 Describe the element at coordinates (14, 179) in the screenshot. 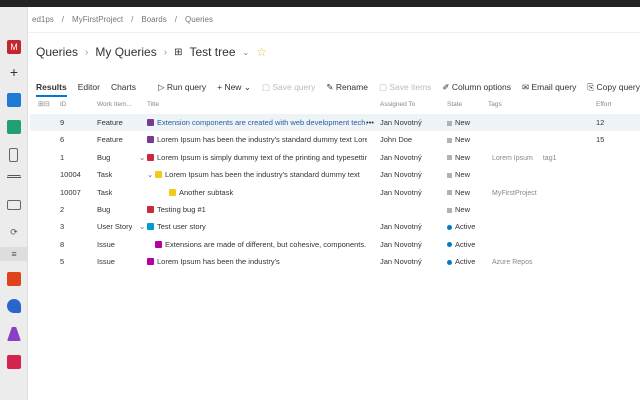

I see `boards-list-icon` at that location.